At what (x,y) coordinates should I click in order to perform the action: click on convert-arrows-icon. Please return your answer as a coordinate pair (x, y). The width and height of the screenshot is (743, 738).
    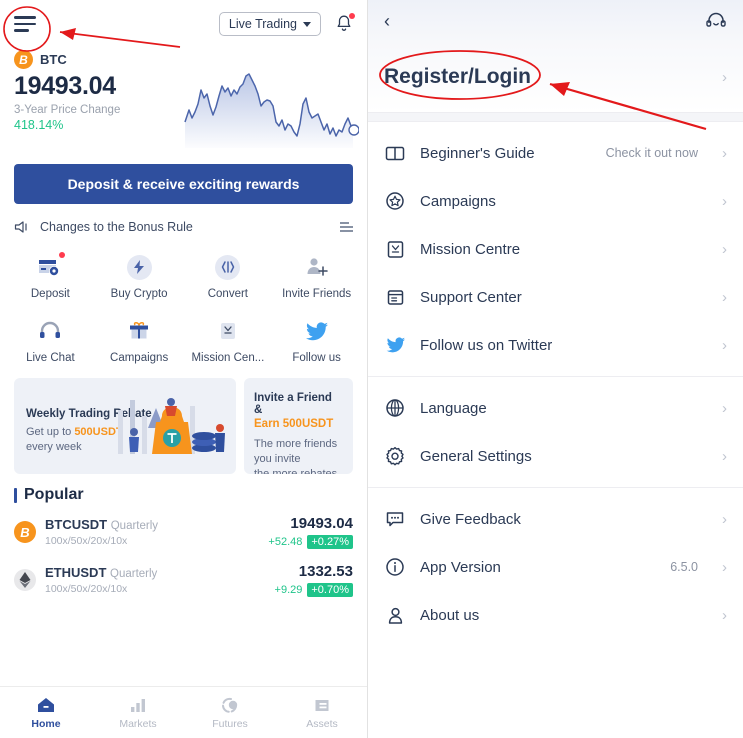
    Looking at the image, I should click on (228, 267).